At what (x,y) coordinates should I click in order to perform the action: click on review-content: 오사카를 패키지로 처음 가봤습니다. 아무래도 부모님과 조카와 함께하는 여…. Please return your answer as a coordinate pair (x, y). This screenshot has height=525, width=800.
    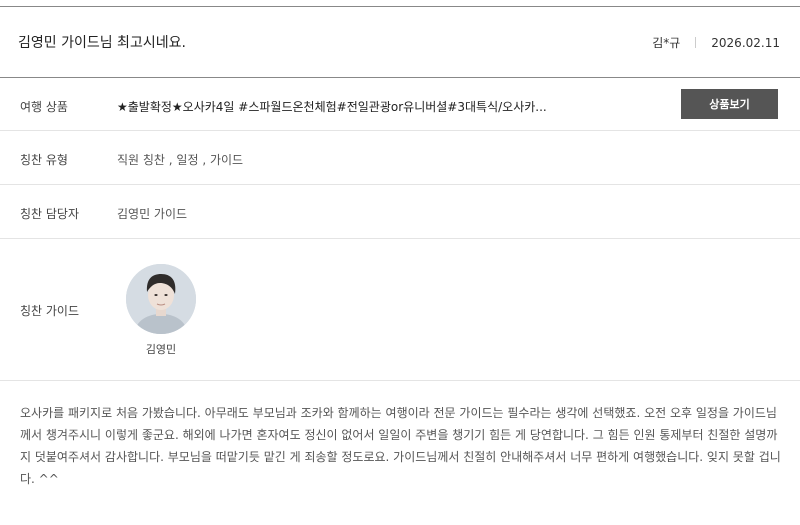
    Looking at the image, I should click on (400, 446).